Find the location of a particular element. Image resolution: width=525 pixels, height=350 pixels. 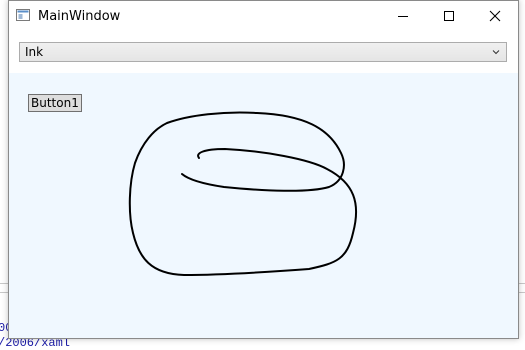

minimize-button is located at coordinates (403, 16).